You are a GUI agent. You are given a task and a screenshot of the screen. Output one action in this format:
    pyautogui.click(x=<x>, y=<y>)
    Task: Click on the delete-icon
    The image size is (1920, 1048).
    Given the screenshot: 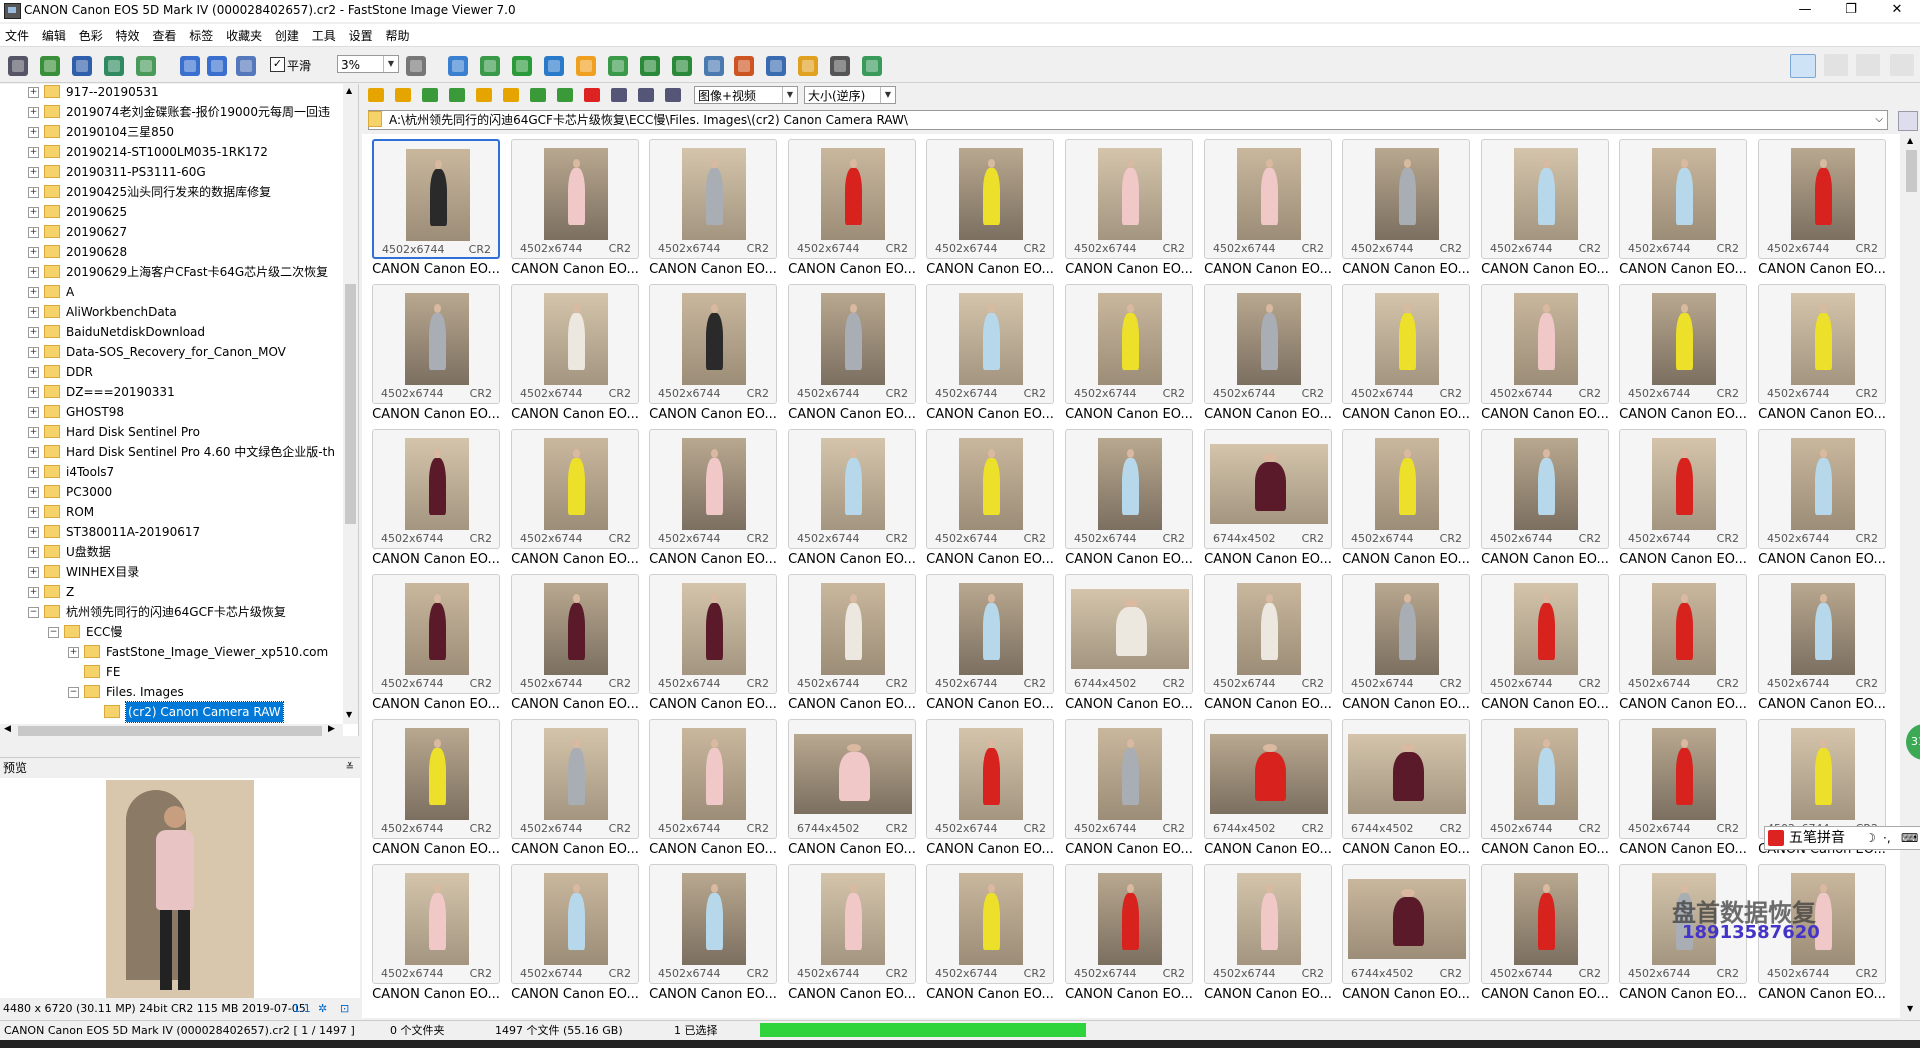 What is the action you would take?
    pyautogui.click(x=592, y=95)
    